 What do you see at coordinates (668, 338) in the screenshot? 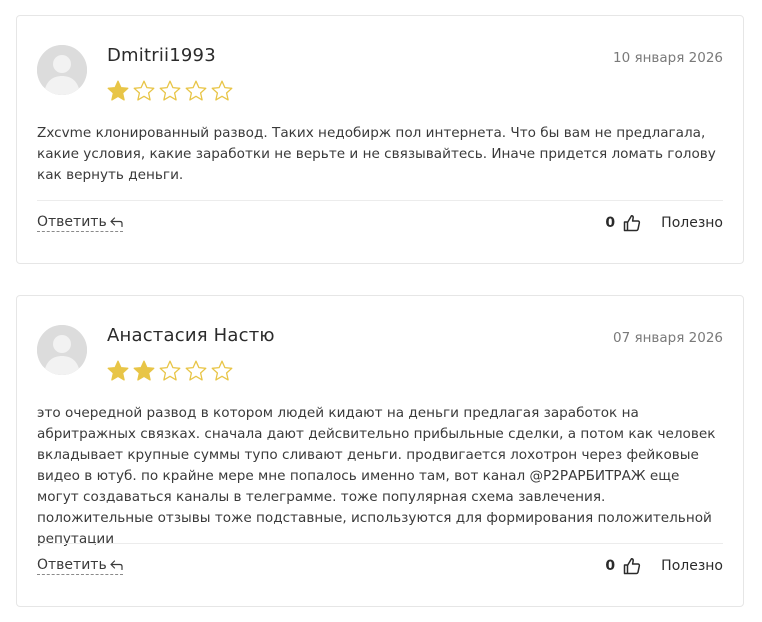
I see `review-date: 07 января 2026` at bounding box center [668, 338].